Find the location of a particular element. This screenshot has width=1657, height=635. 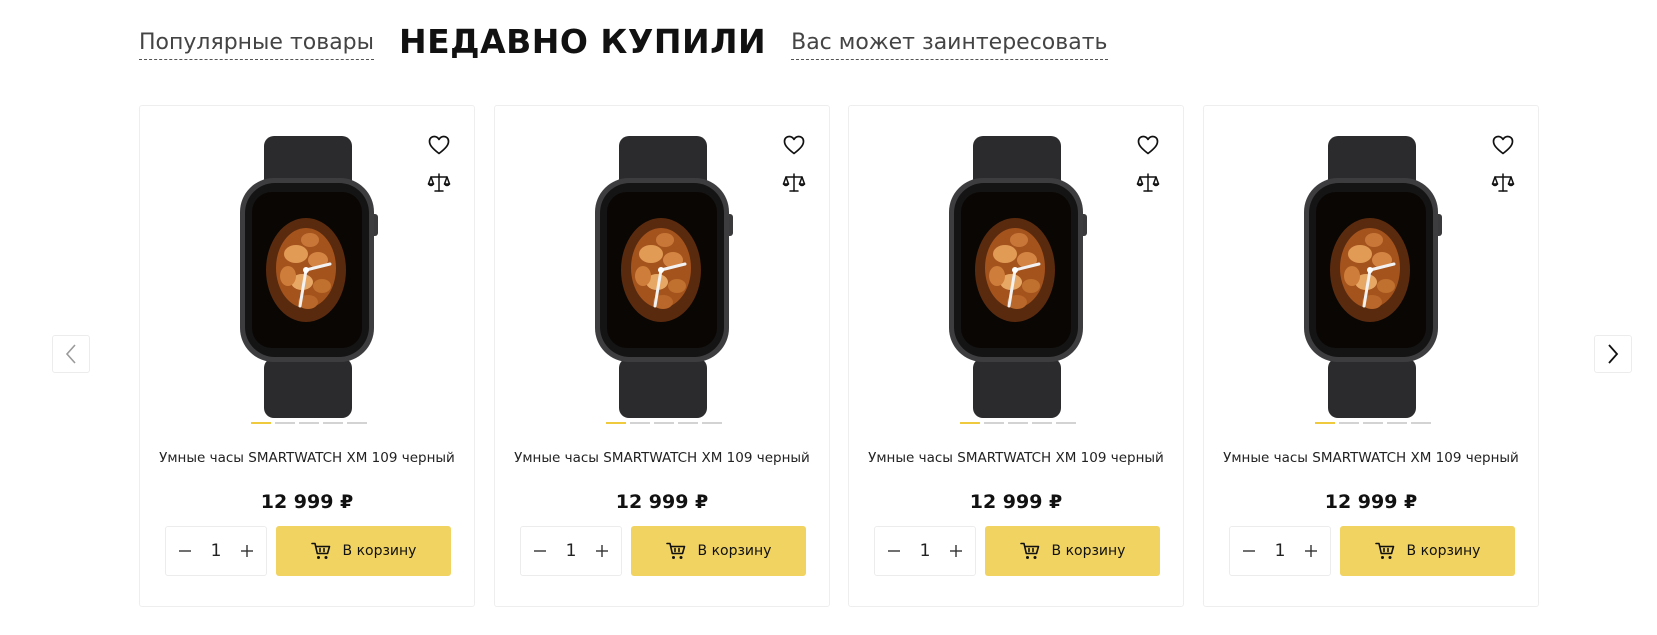

carousel-prev-button is located at coordinates (71, 354).